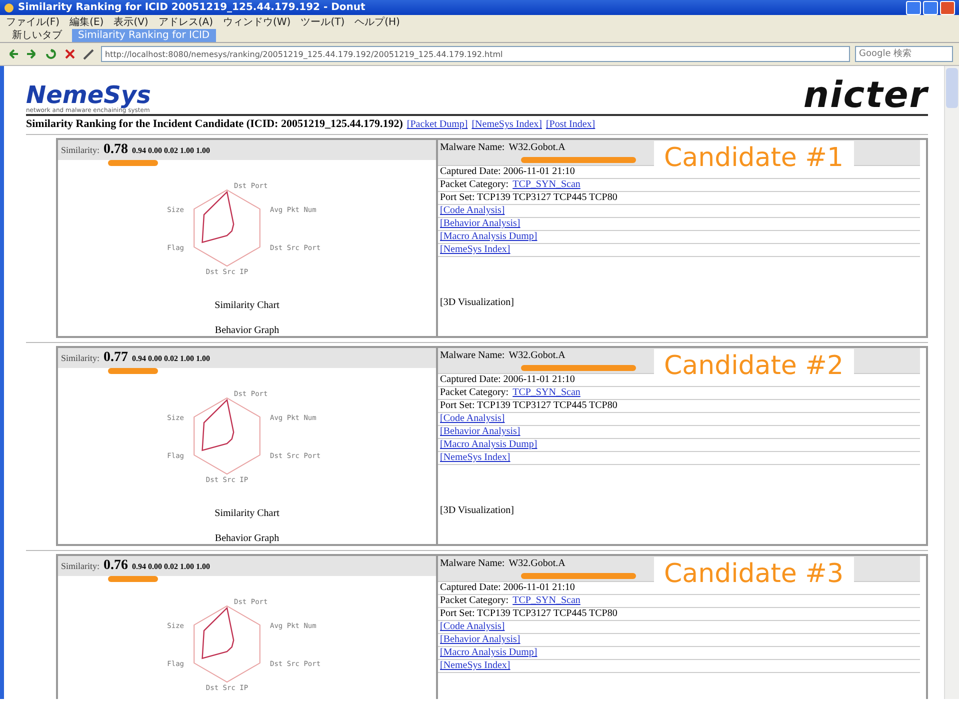 The height and width of the screenshot is (709, 959). I want to click on minimize-button, so click(913, 7).